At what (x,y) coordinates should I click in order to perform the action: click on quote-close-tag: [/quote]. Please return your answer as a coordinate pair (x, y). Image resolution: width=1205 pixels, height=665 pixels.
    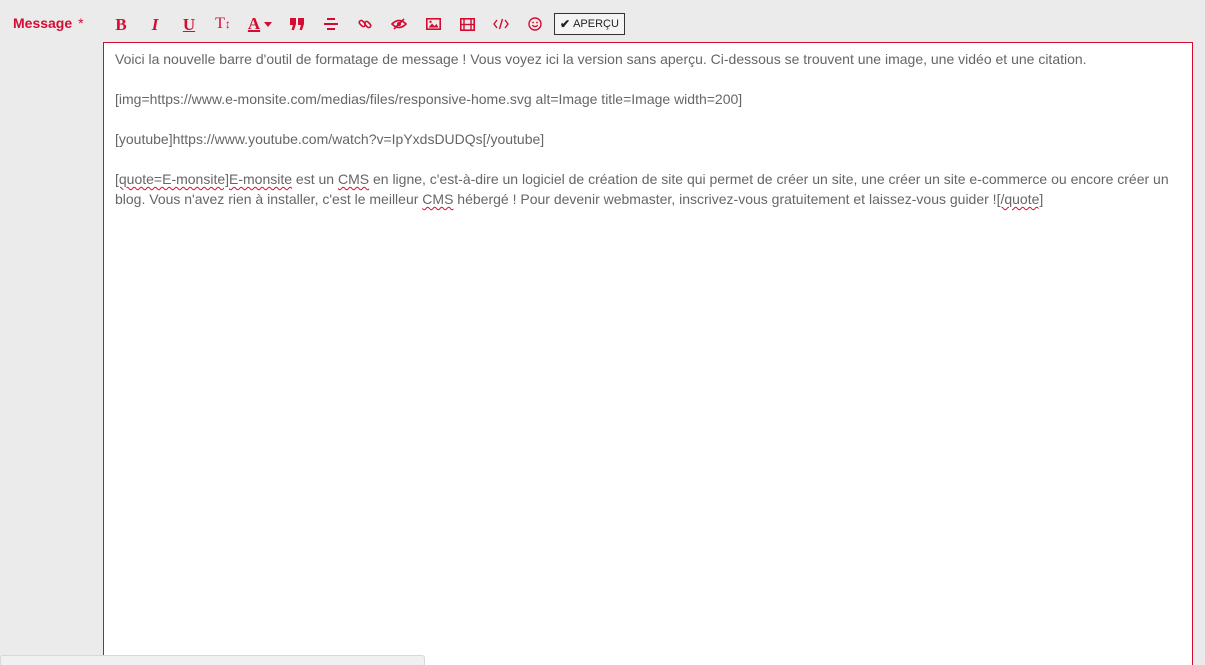
    Looking at the image, I should click on (1020, 199).